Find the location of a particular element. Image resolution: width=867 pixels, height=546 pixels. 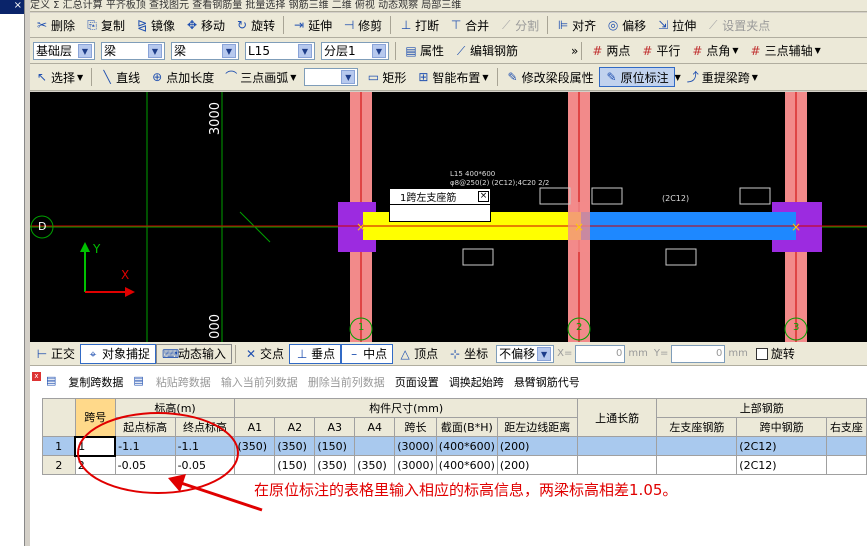

arrow-shaft is located at coordinates (220, 496).